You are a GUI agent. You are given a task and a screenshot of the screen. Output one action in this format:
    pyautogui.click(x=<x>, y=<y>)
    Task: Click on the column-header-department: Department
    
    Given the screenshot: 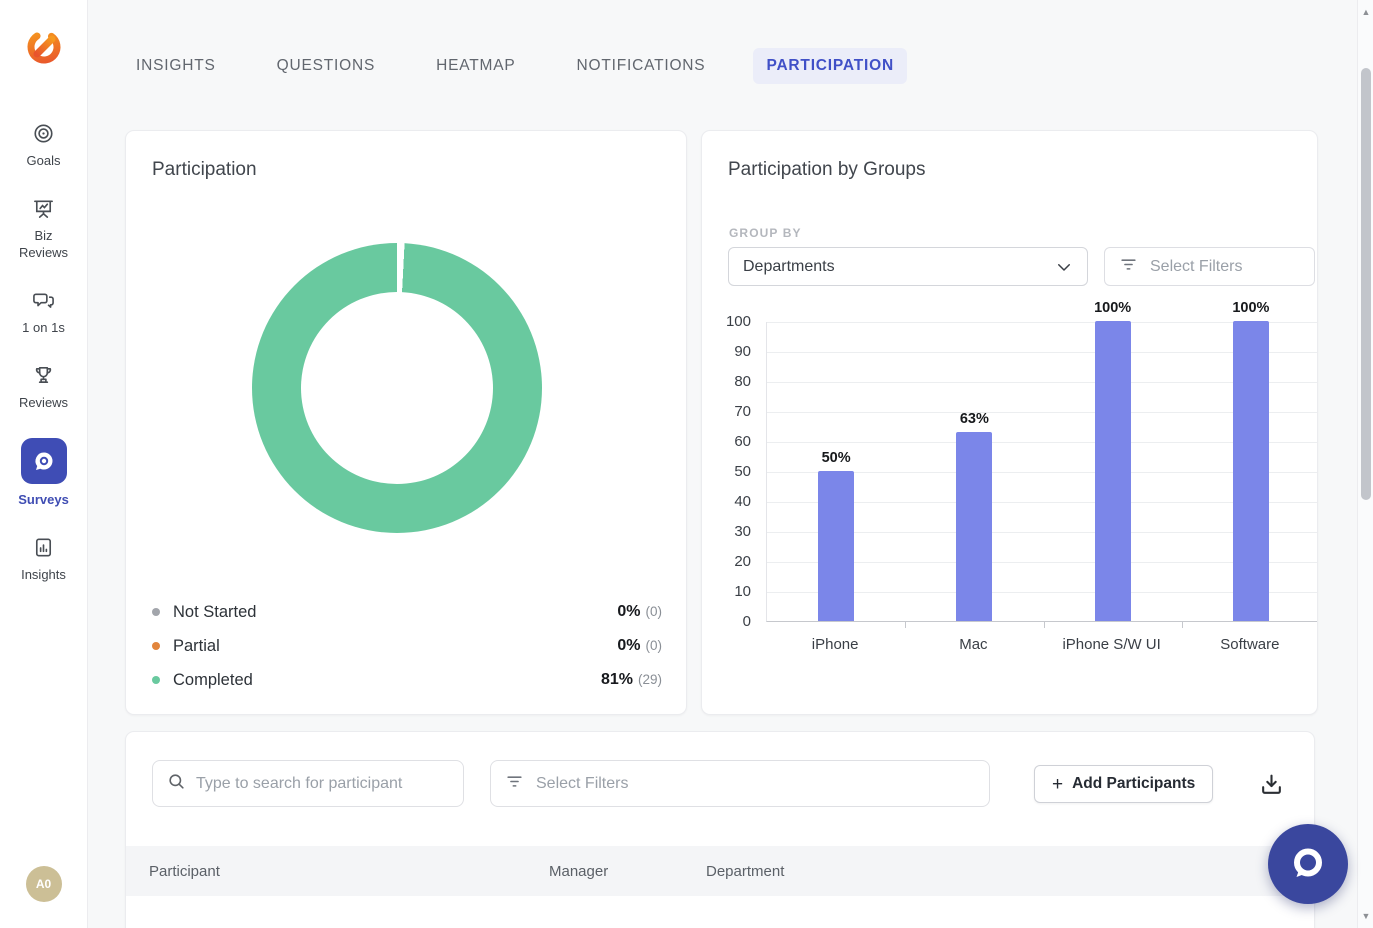 What is the action you would take?
    pyautogui.click(x=1010, y=871)
    